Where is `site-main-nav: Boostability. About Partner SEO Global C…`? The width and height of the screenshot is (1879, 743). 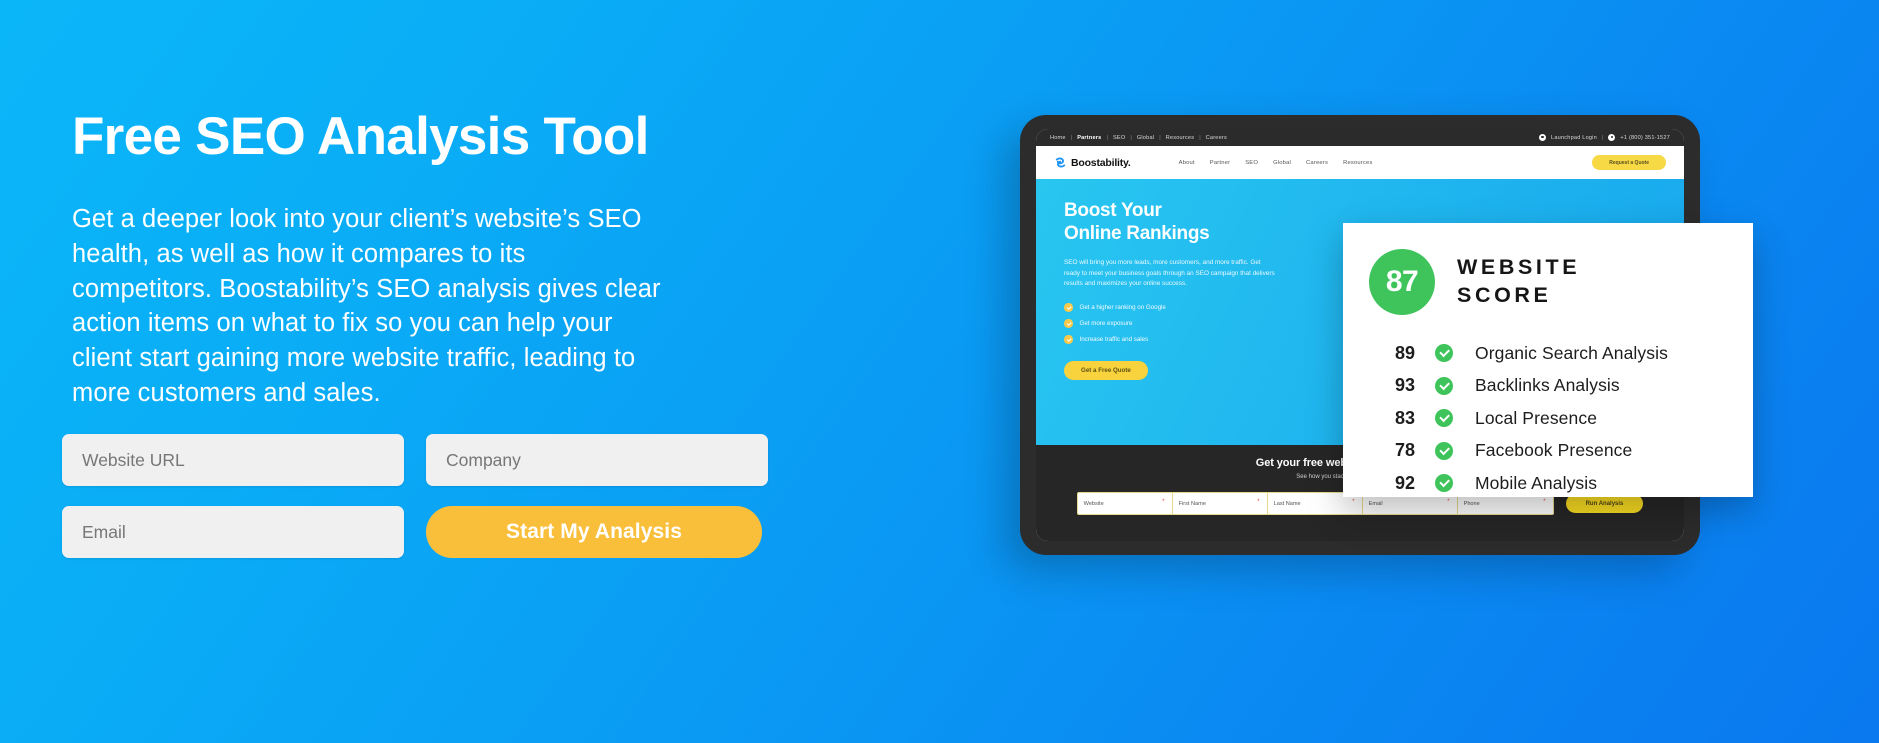
site-main-nav: Boostability. About Partner SEO Global C… is located at coordinates (1360, 162).